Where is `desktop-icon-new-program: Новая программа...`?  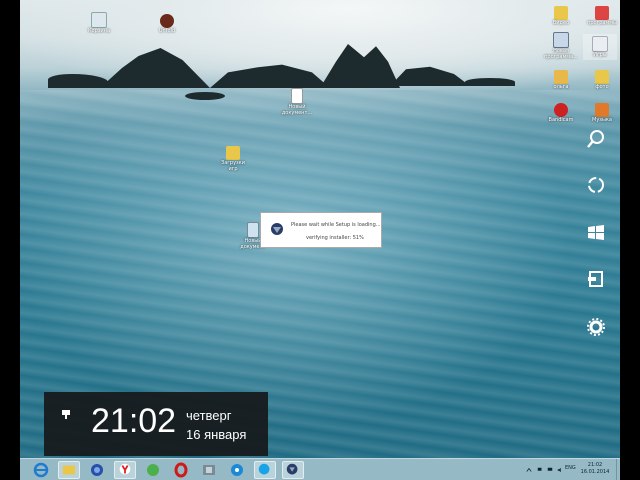 desktop-icon-new-program: Новая программа... is located at coordinates (561, 46).